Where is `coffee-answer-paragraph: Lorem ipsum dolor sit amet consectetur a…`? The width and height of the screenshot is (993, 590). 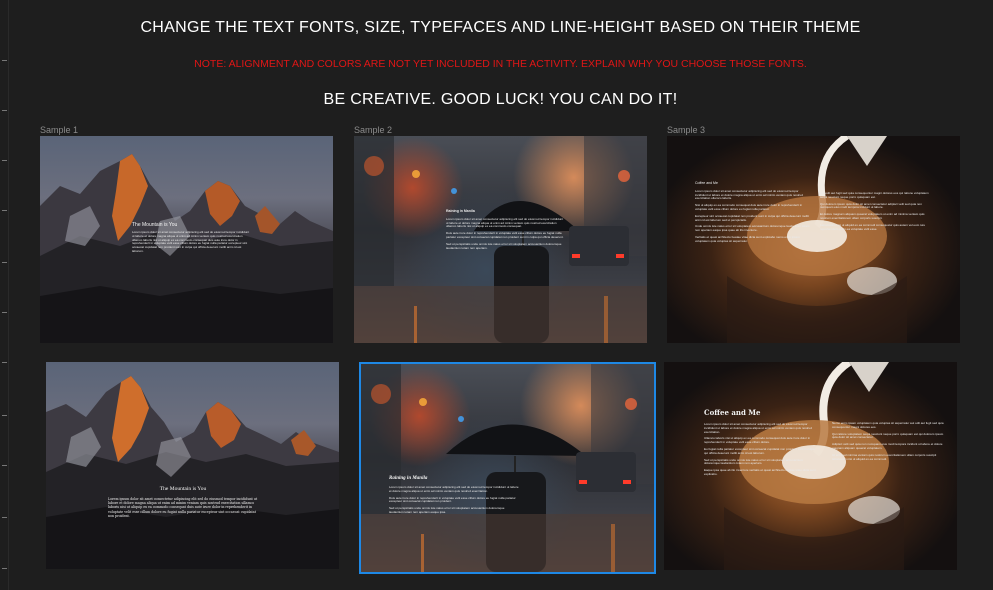 coffee-answer-paragraph: Lorem ipsum dolor sit amet consectetur a… is located at coordinates (758, 428).